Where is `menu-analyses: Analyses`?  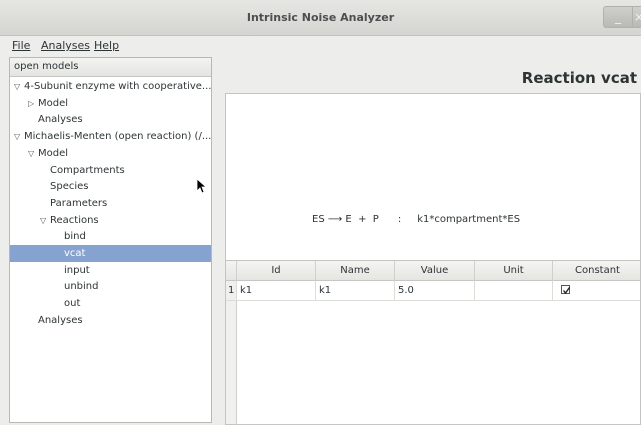 menu-analyses: Analyses is located at coordinates (65, 45).